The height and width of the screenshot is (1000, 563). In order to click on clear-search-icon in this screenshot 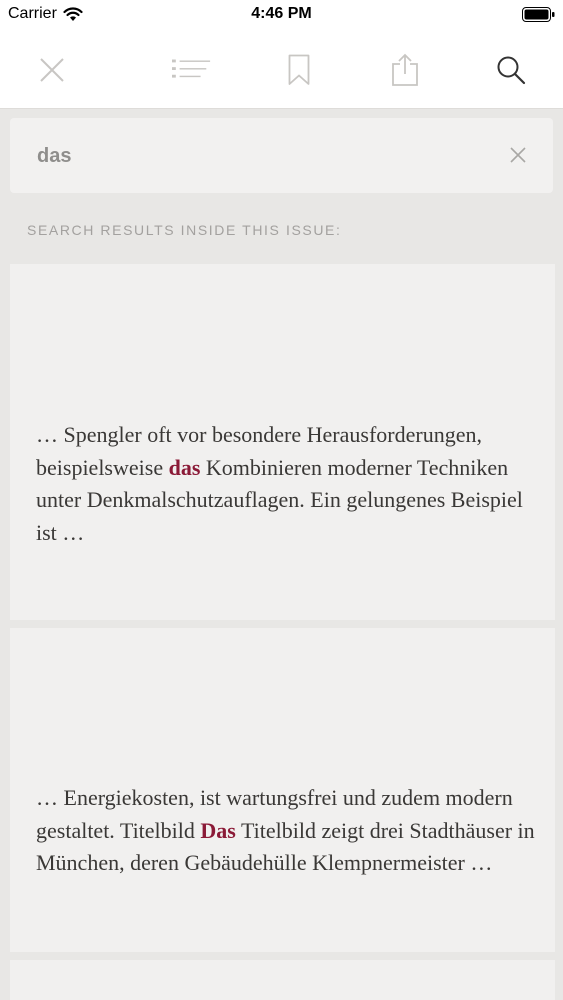, I will do `click(518, 155)`.